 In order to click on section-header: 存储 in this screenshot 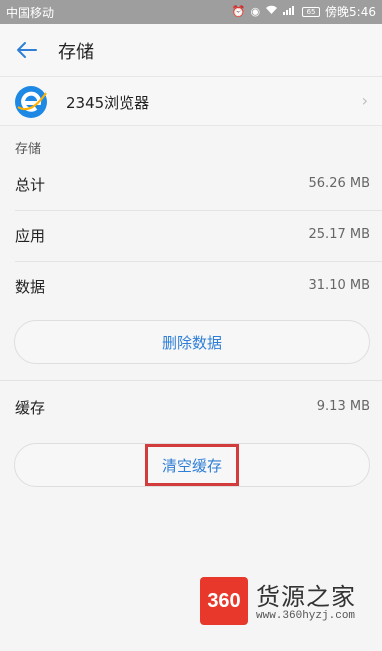, I will do `click(28, 149)`.